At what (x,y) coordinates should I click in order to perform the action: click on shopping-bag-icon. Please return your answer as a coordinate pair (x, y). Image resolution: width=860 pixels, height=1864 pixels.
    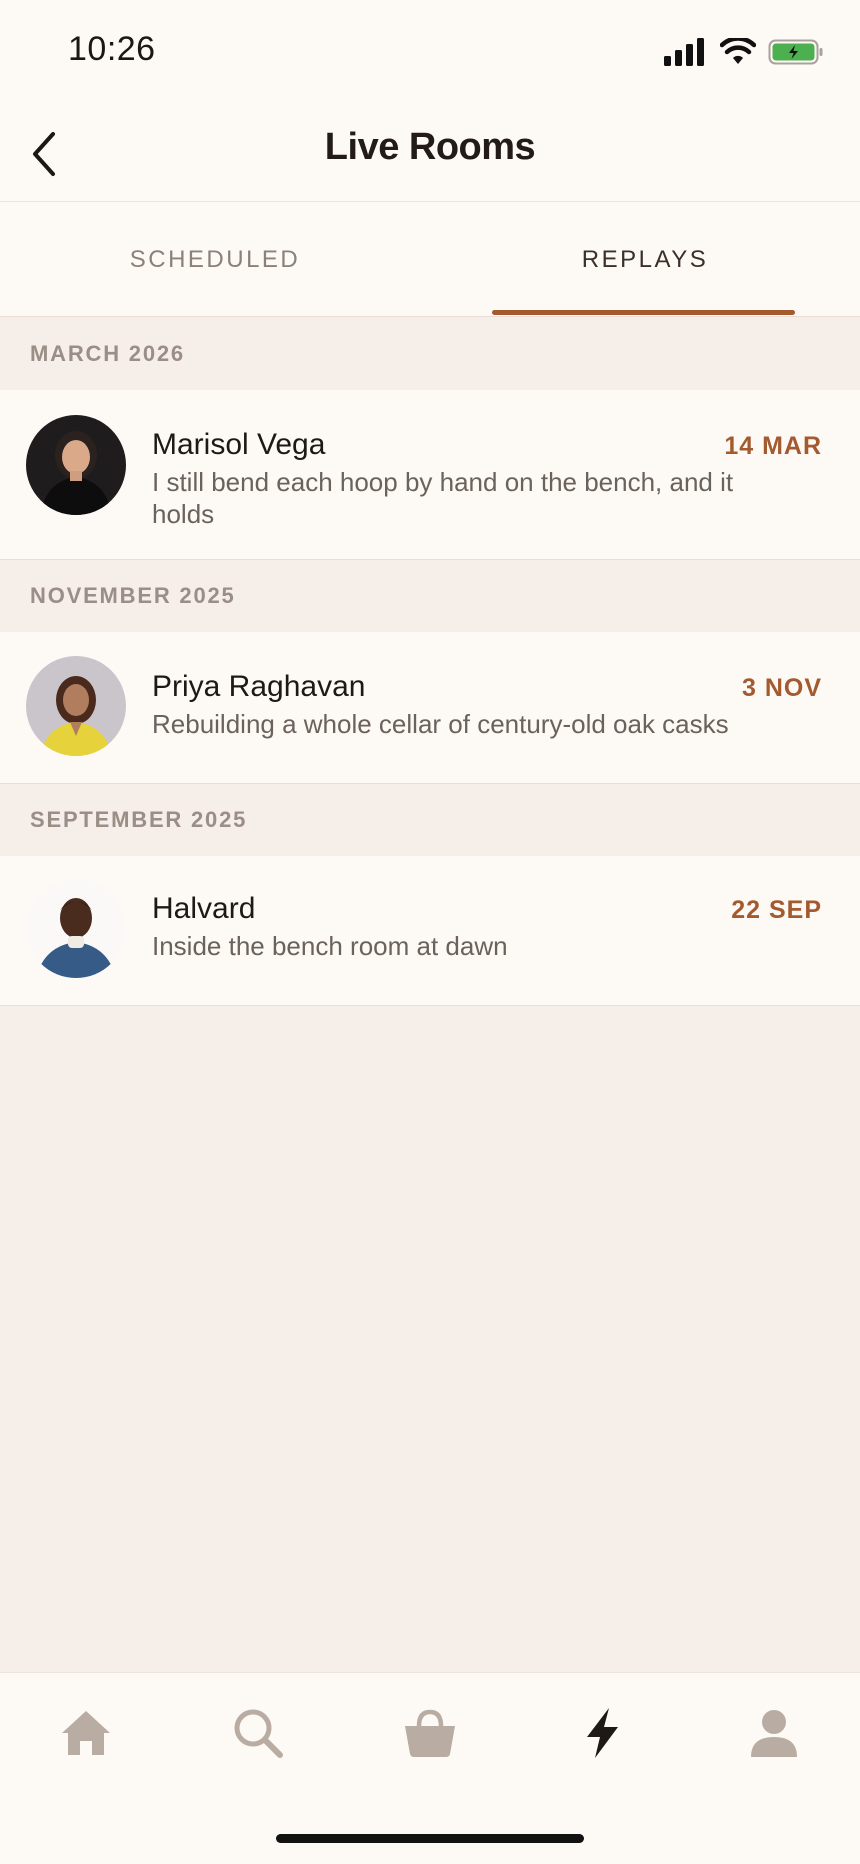
    Looking at the image, I should click on (430, 1733).